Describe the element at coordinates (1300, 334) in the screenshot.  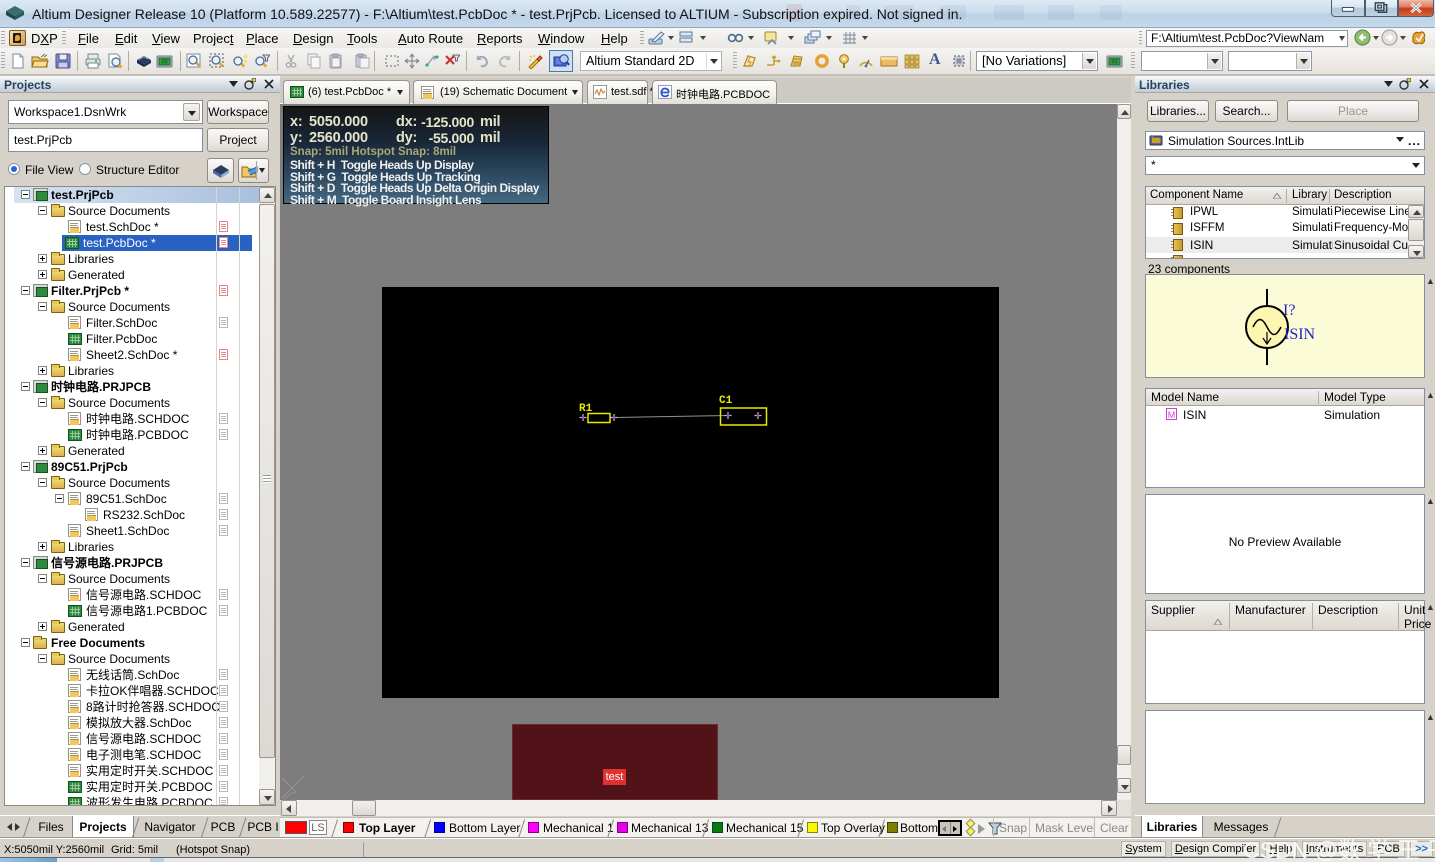
I see `svg-text: ISIN` at that location.